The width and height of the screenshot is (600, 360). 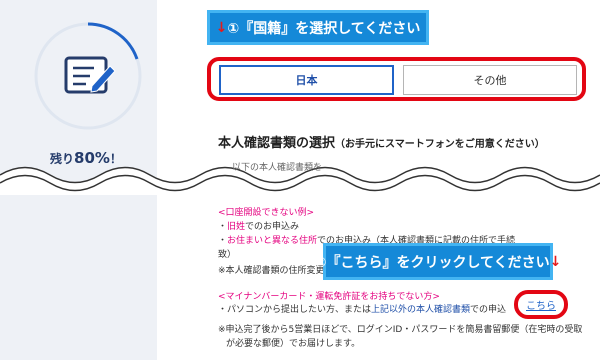 I want to click on cannot-open-heading: <口座開設できない例>, so click(x=266, y=213).